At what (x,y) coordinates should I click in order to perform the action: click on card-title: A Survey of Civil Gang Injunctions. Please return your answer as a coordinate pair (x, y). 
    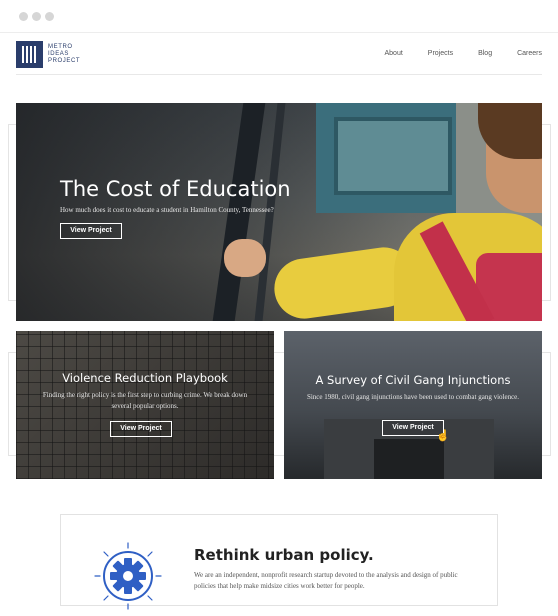
    Looking at the image, I should click on (413, 380).